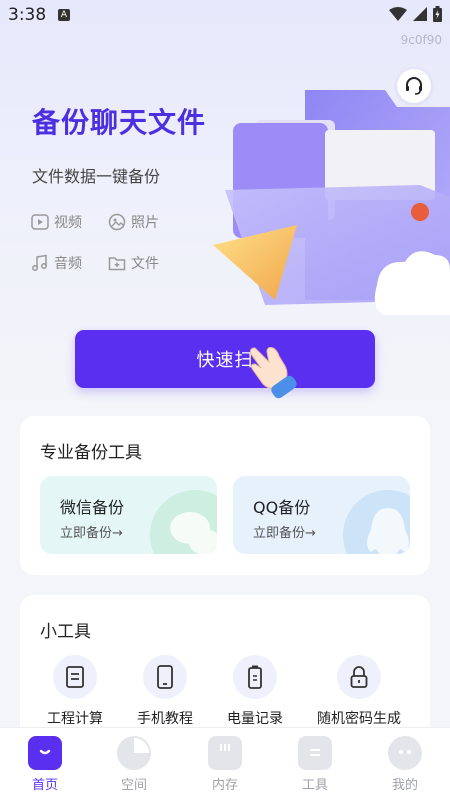 The image size is (450, 800). I want to click on tool-label: 手机教程, so click(165, 719).